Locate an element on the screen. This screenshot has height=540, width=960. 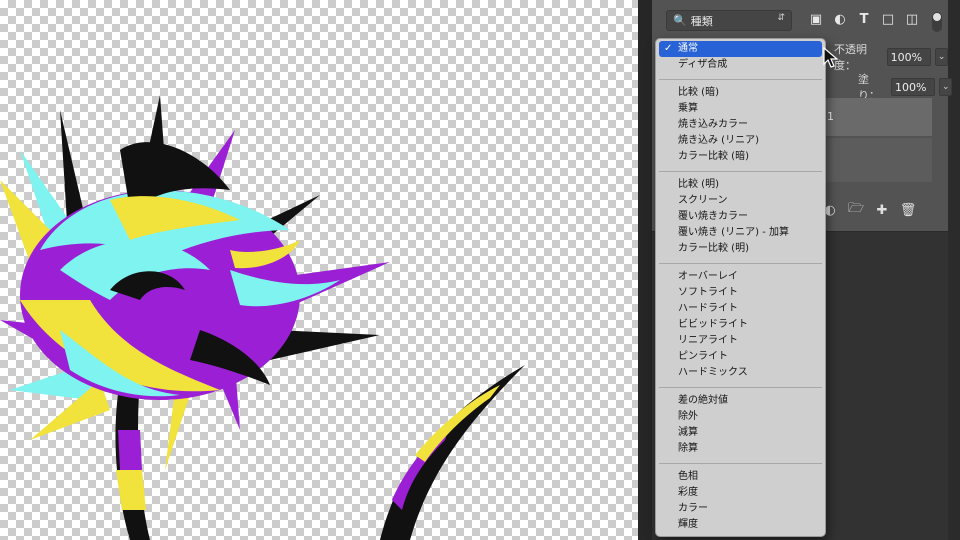
blend-mode-label: ソフトライト is located at coordinates (708, 292).